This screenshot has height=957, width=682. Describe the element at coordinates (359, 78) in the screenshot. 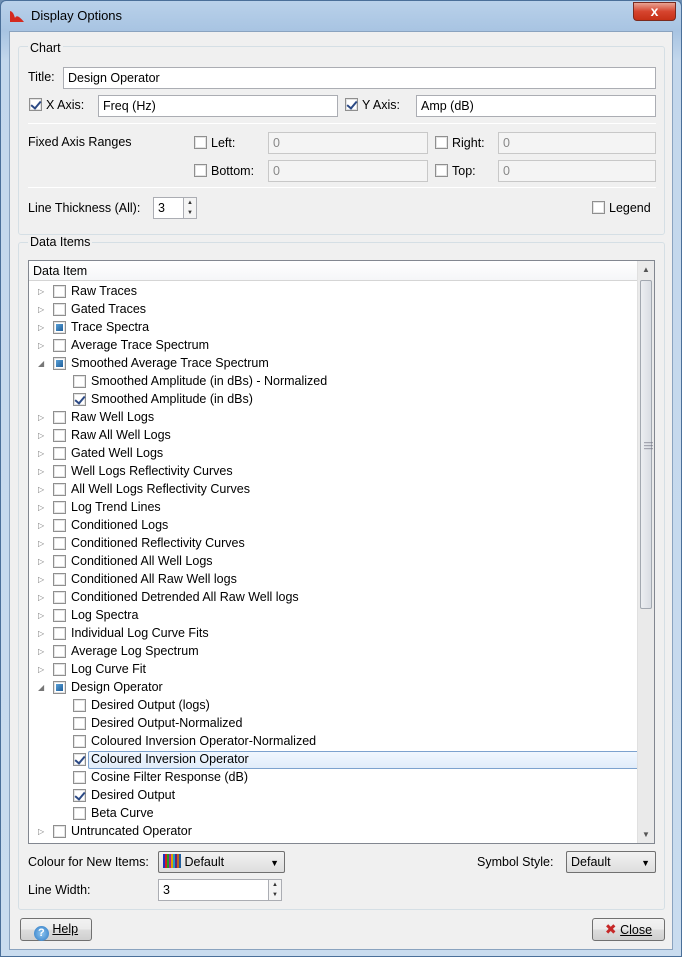

I see `title-input: Design Operator` at that location.